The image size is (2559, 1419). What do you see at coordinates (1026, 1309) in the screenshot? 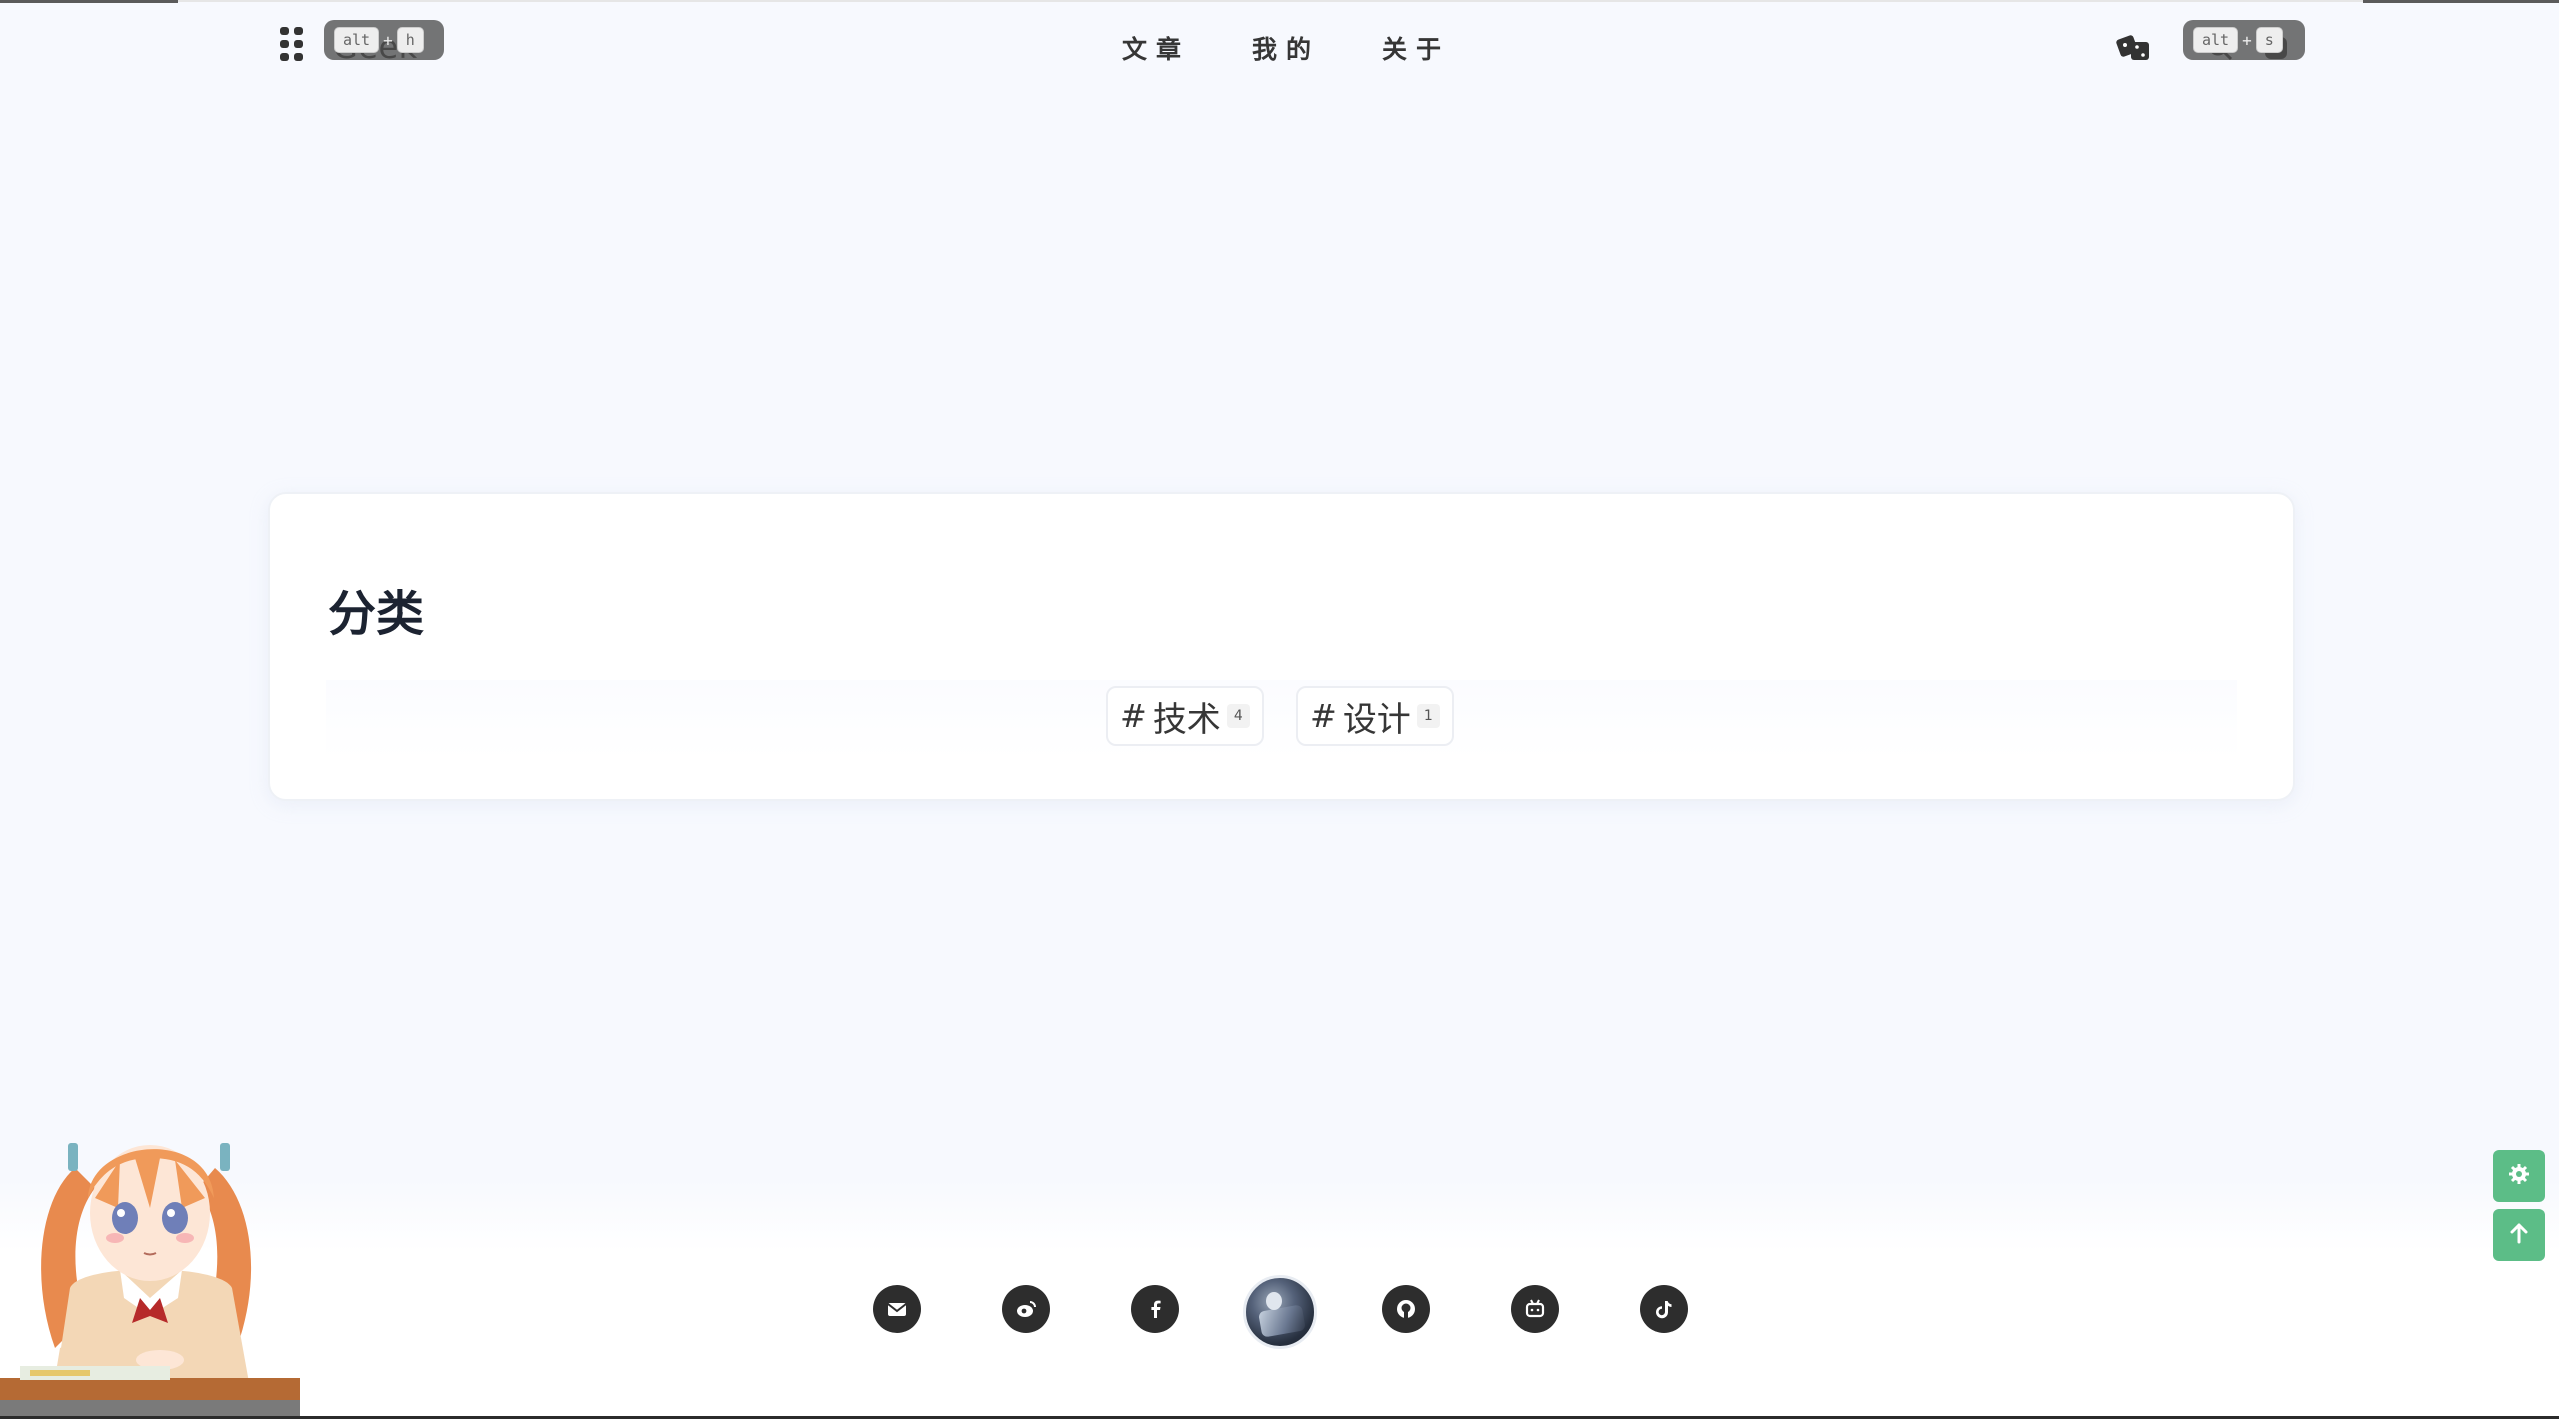
I see `weibo-icon` at bounding box center [1026, 1309].